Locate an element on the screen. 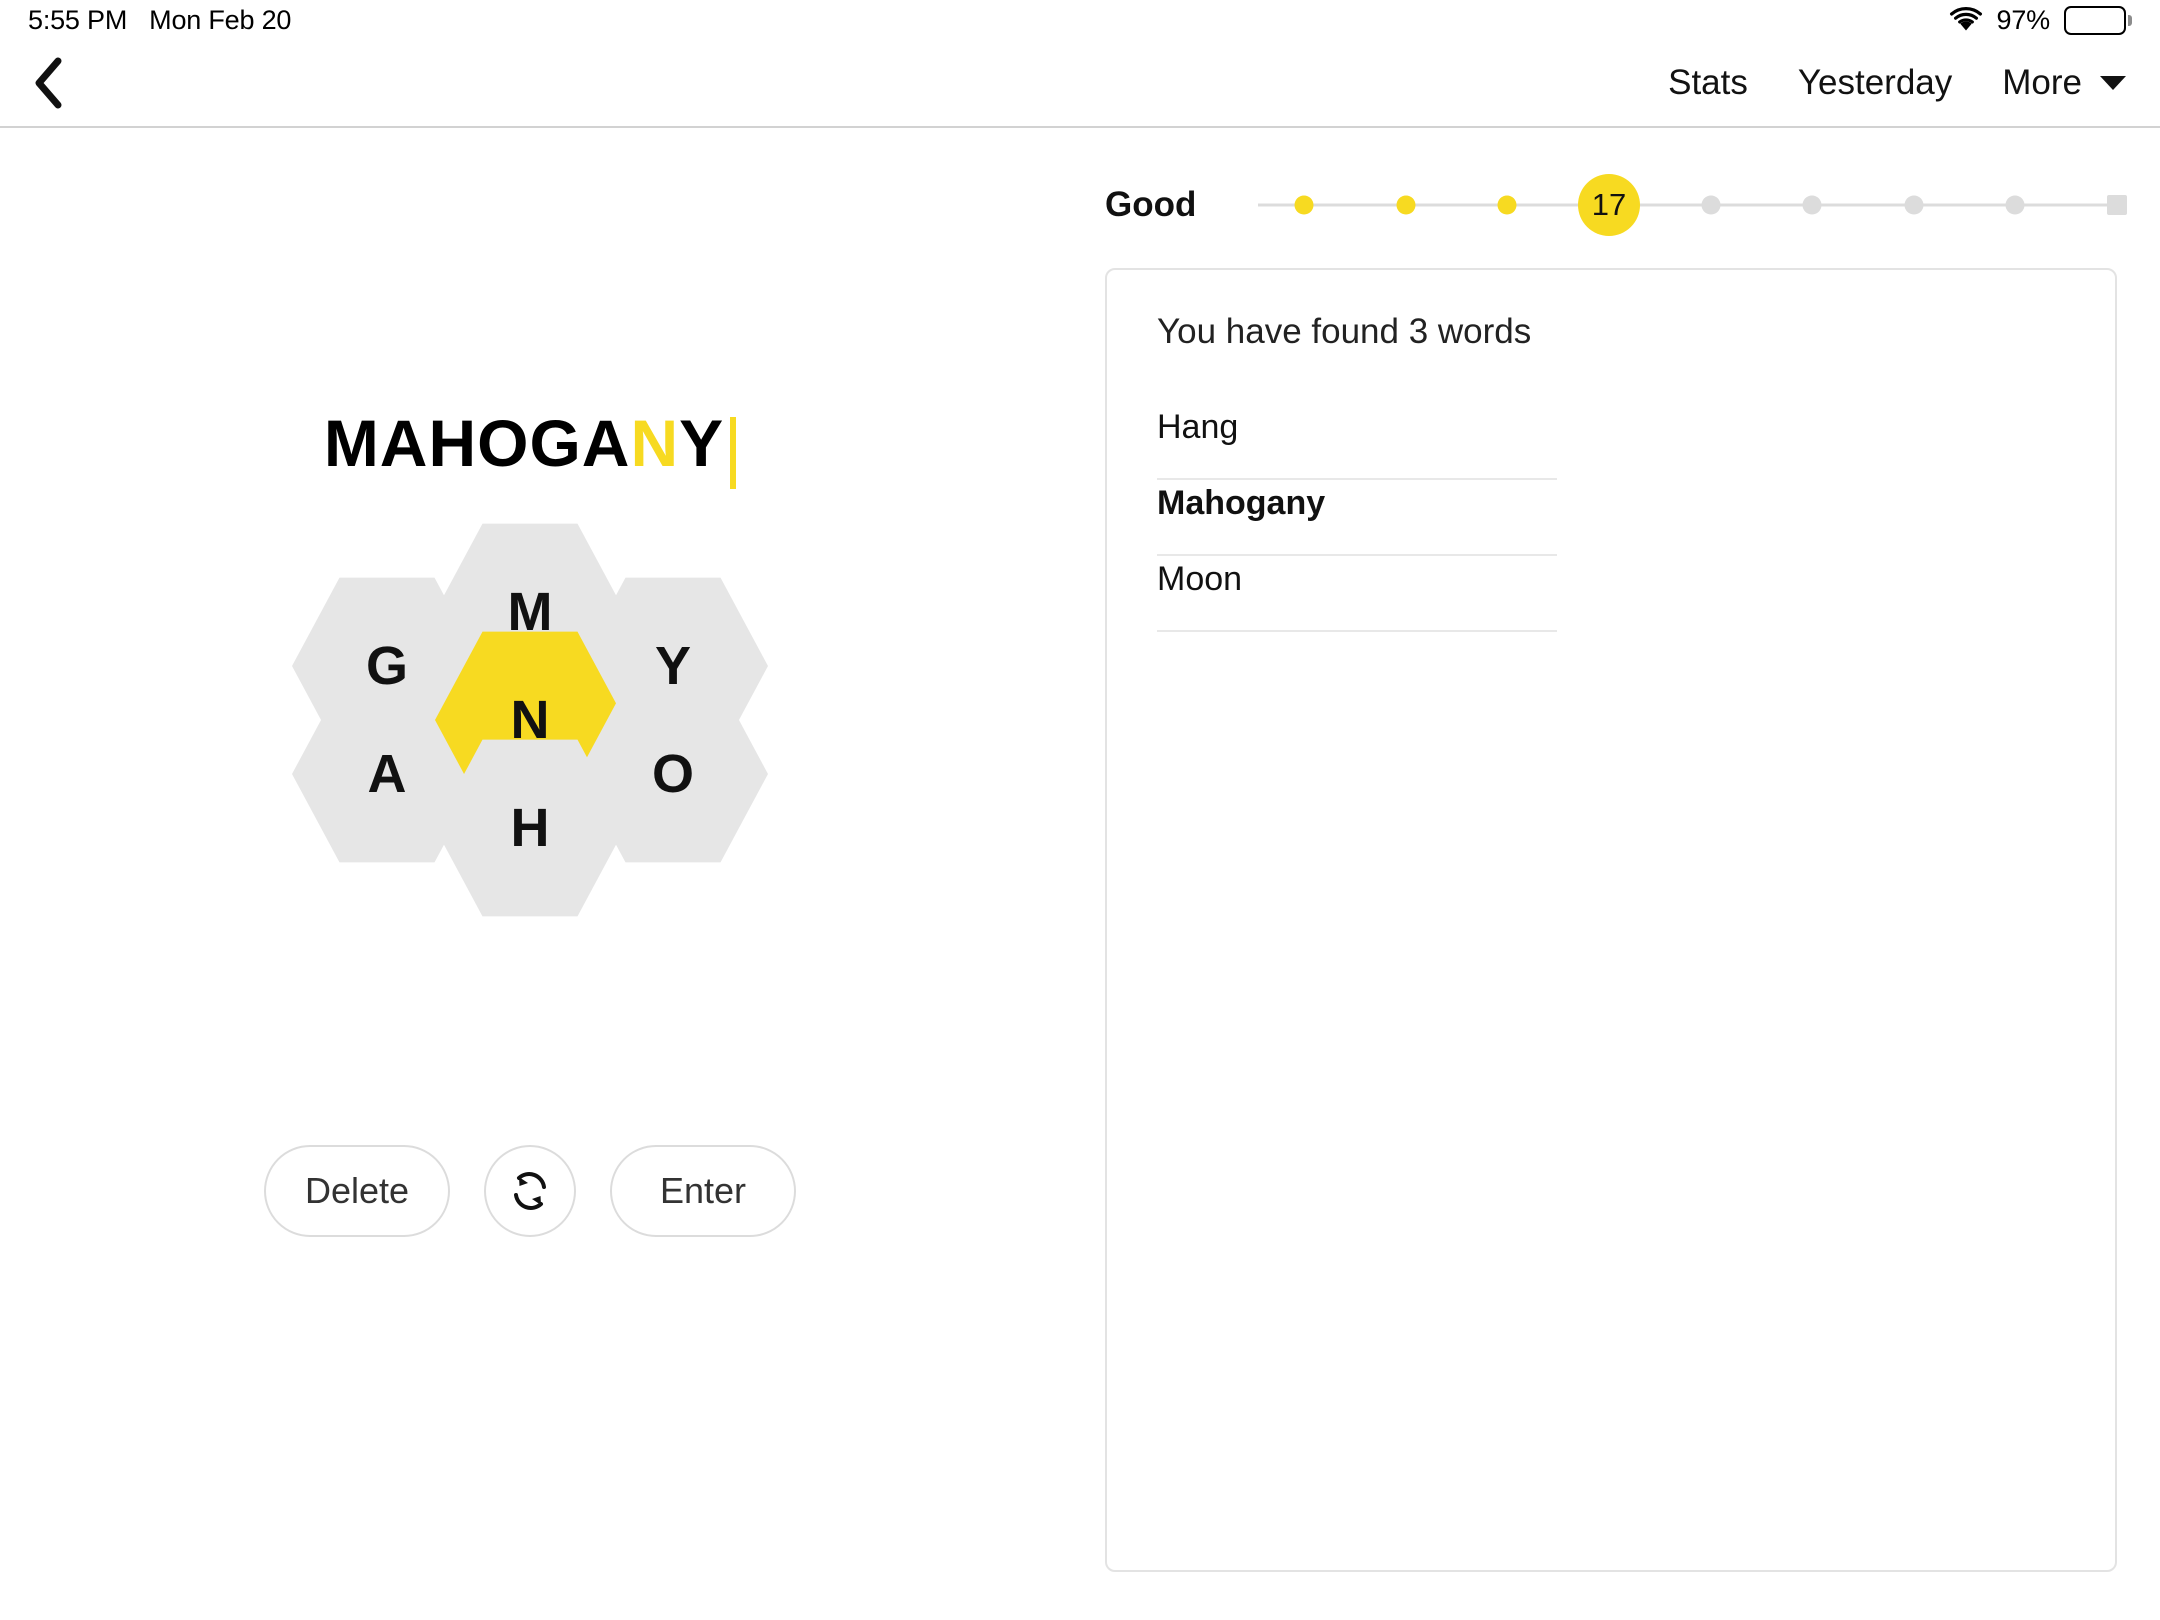  status-bar-right: 97% is located at coordinates (2040, 20).